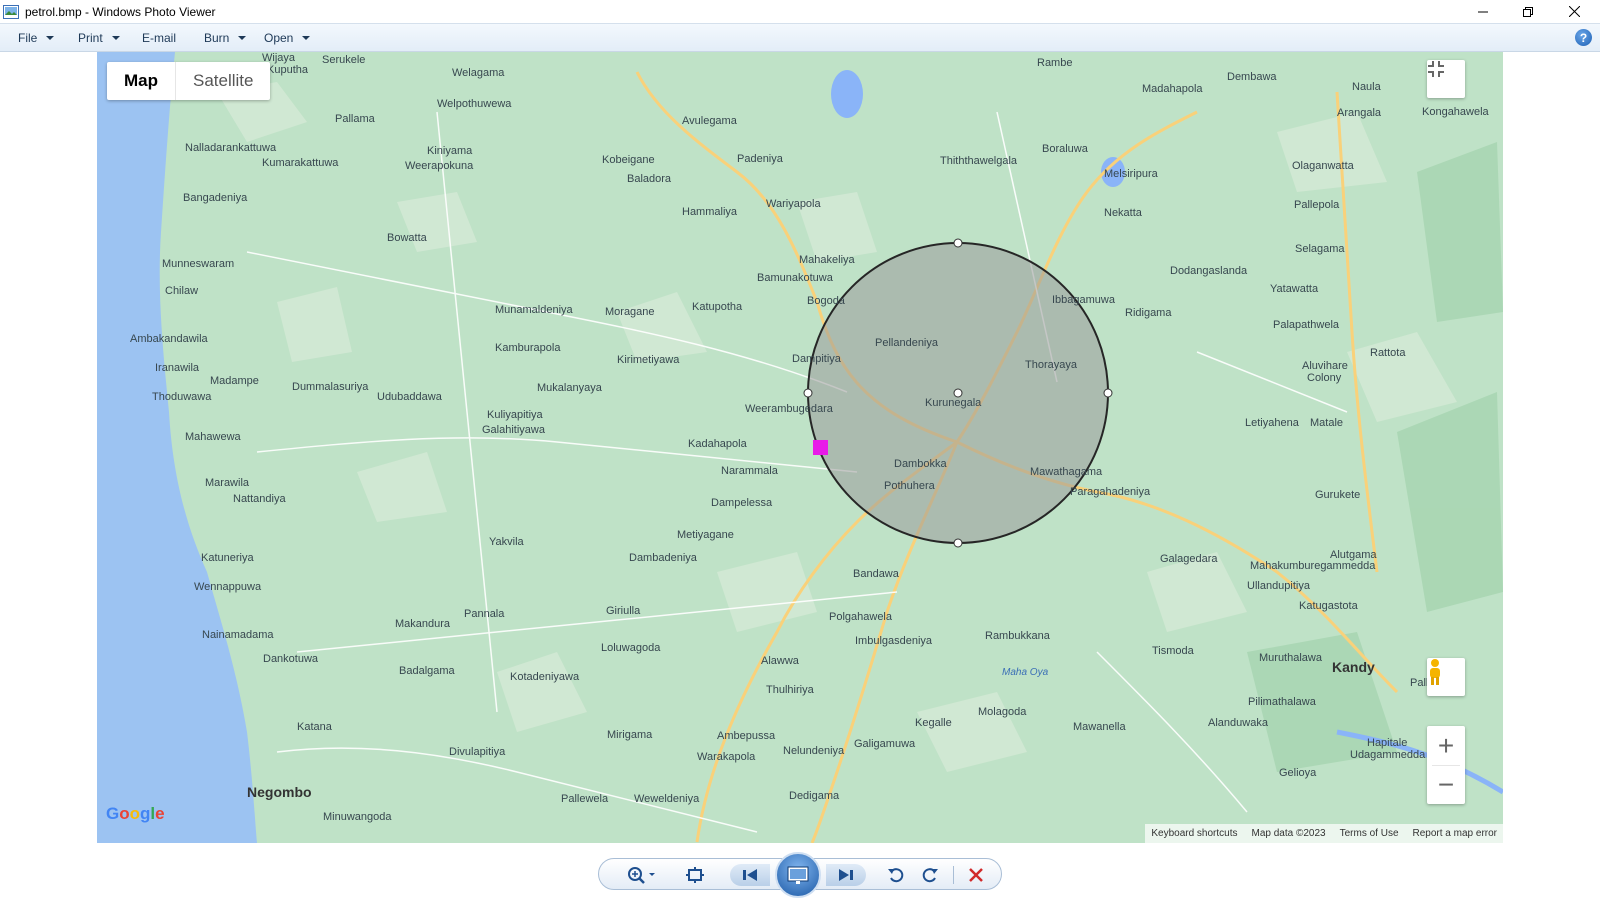  What do you see at coordinates (1066, 472) in the screenshot?
I see `place-label: Mawathagama` at bounding box center [1066, 472].